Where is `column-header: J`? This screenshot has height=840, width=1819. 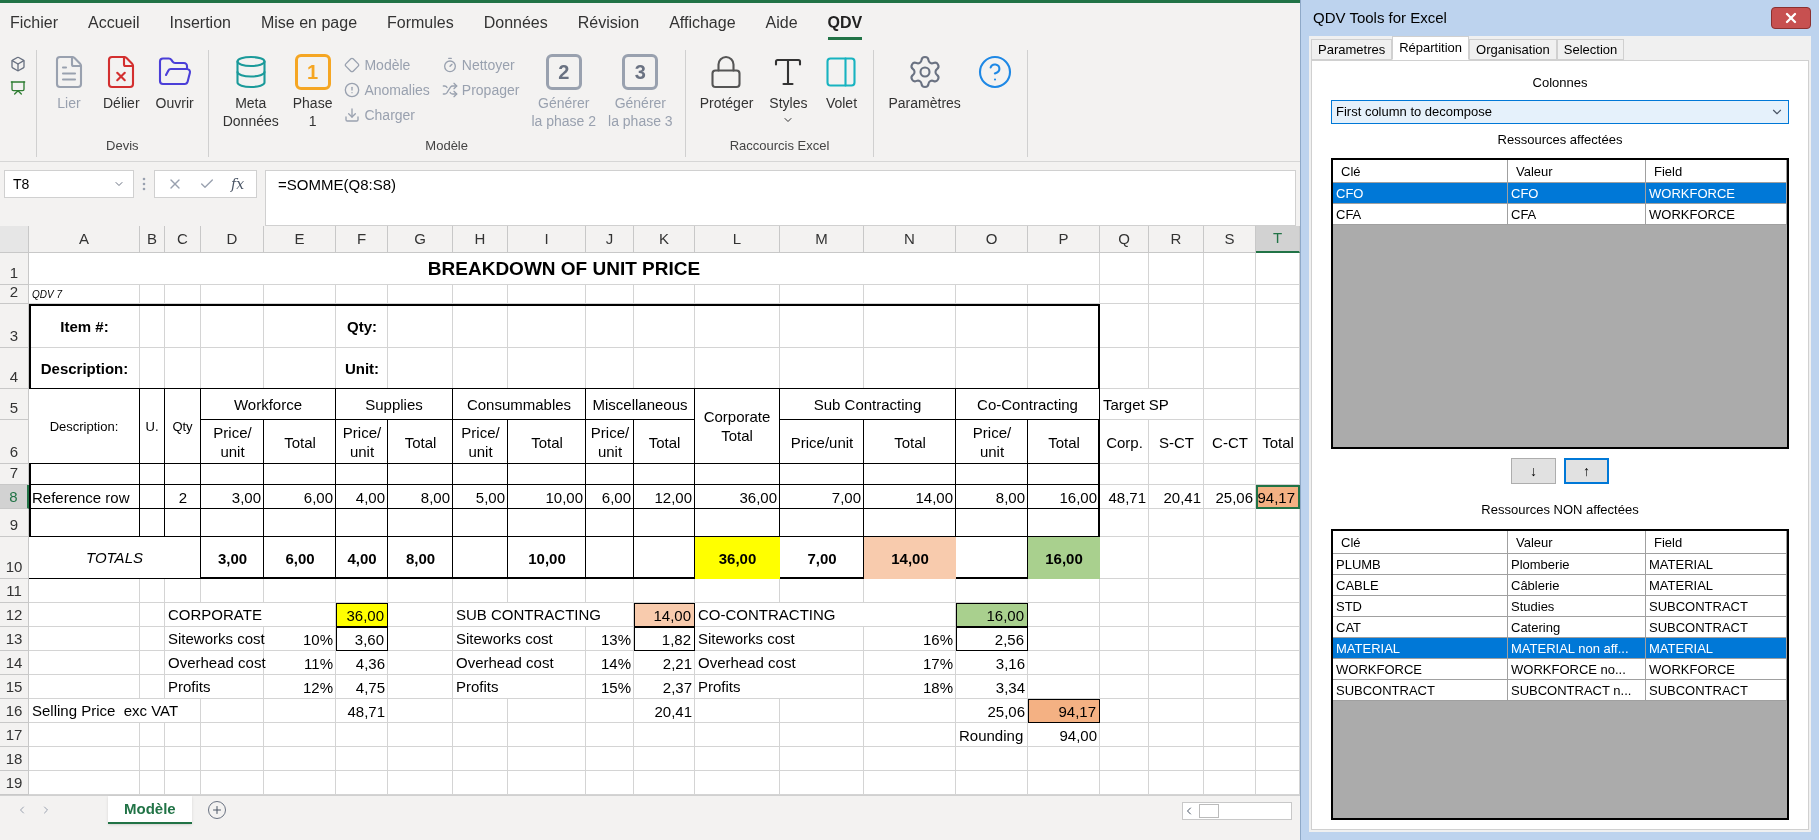
column-header: J is located at coordinates (610, 239).